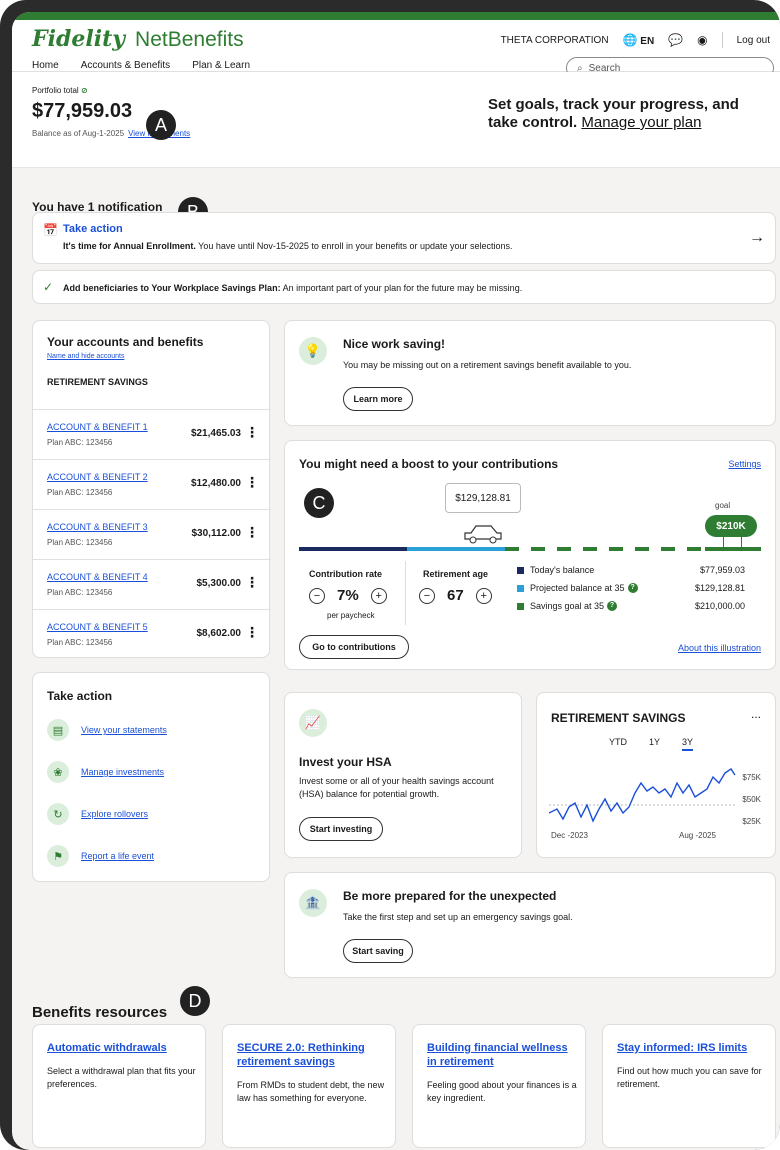  What do you see at coordinates (341, 829) in the screenshot?
I see `start-investing-button: Start investing` at bounding box center [341, 829].